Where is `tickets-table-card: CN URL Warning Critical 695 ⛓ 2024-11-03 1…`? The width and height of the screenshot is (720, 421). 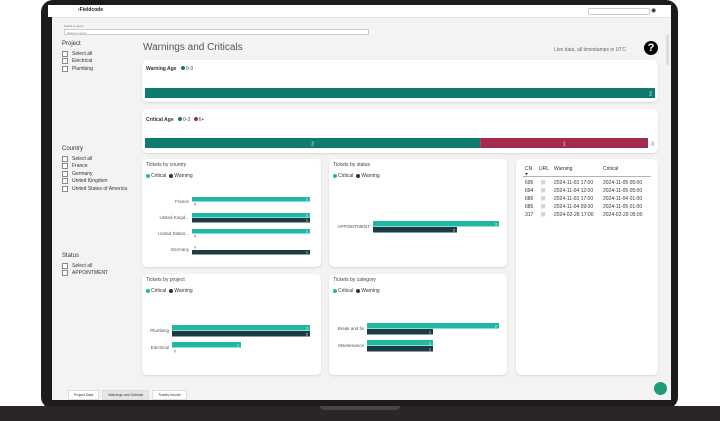 tickets-table-card: CN URL Warning Critical 695 ⛓ 2024-11-03 1… is located at coordinates (587, 267).